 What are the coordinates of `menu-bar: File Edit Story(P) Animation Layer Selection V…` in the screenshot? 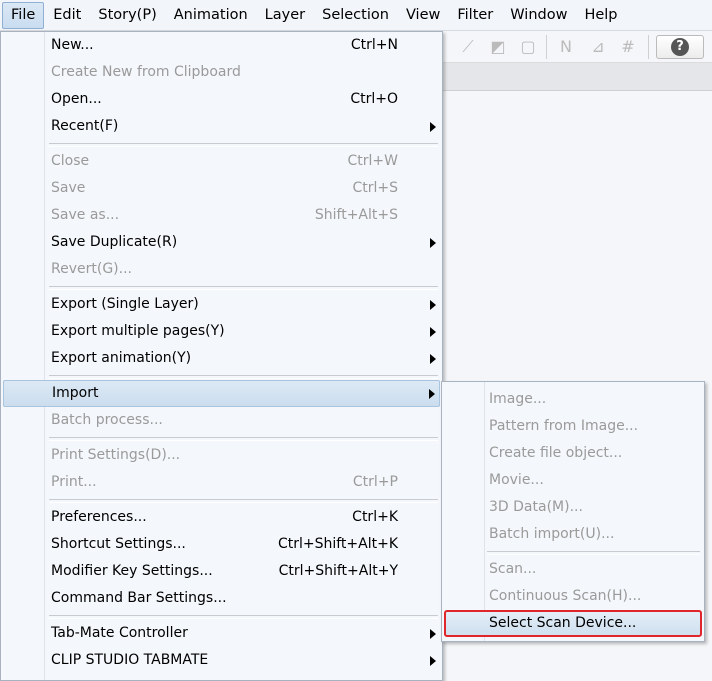 It's located at (356, 15).